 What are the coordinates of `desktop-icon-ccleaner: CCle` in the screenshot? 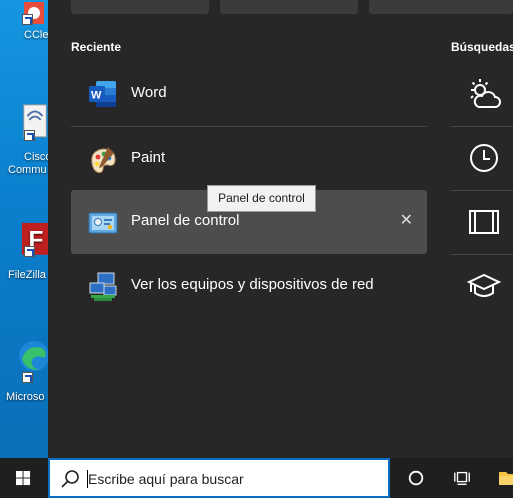 It's located at (24, 22).